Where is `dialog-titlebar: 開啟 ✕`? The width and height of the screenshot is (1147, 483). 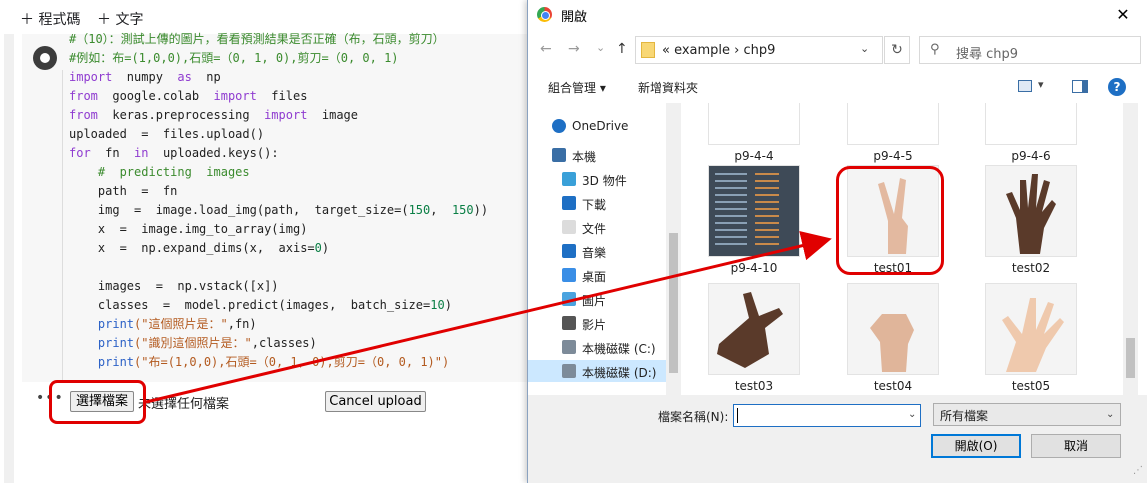
dialog-titlebar: 開啟 ✕ is located at coordinates (837, 15).